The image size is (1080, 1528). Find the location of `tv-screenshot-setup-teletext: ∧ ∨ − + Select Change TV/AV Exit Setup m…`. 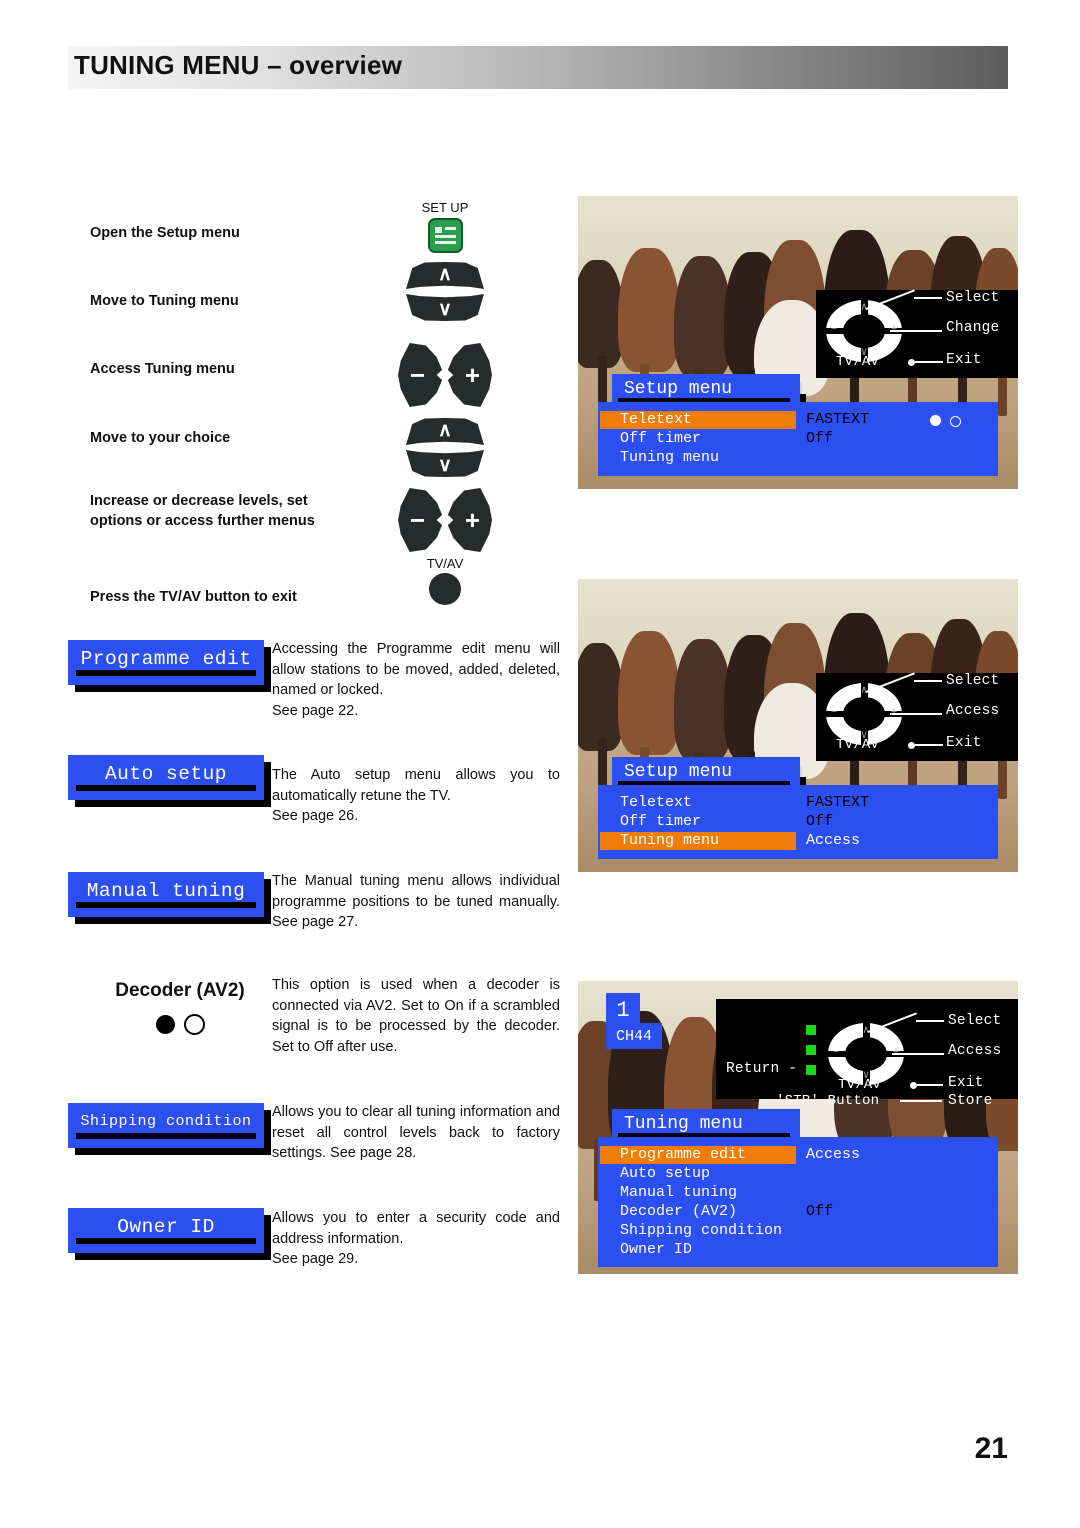

tv-screenshot-setup-teletext: ∧ ∨ − + Select Change TV/AV Exit Setup m… is located at coordinates (798, 342).